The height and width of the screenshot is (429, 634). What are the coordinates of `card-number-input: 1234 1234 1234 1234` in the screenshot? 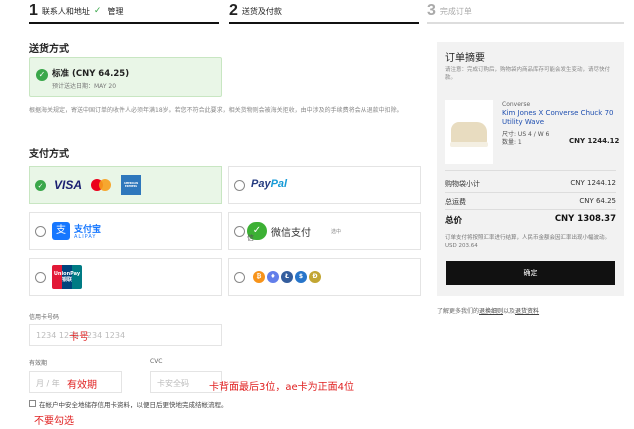 It's located at (125, 335).